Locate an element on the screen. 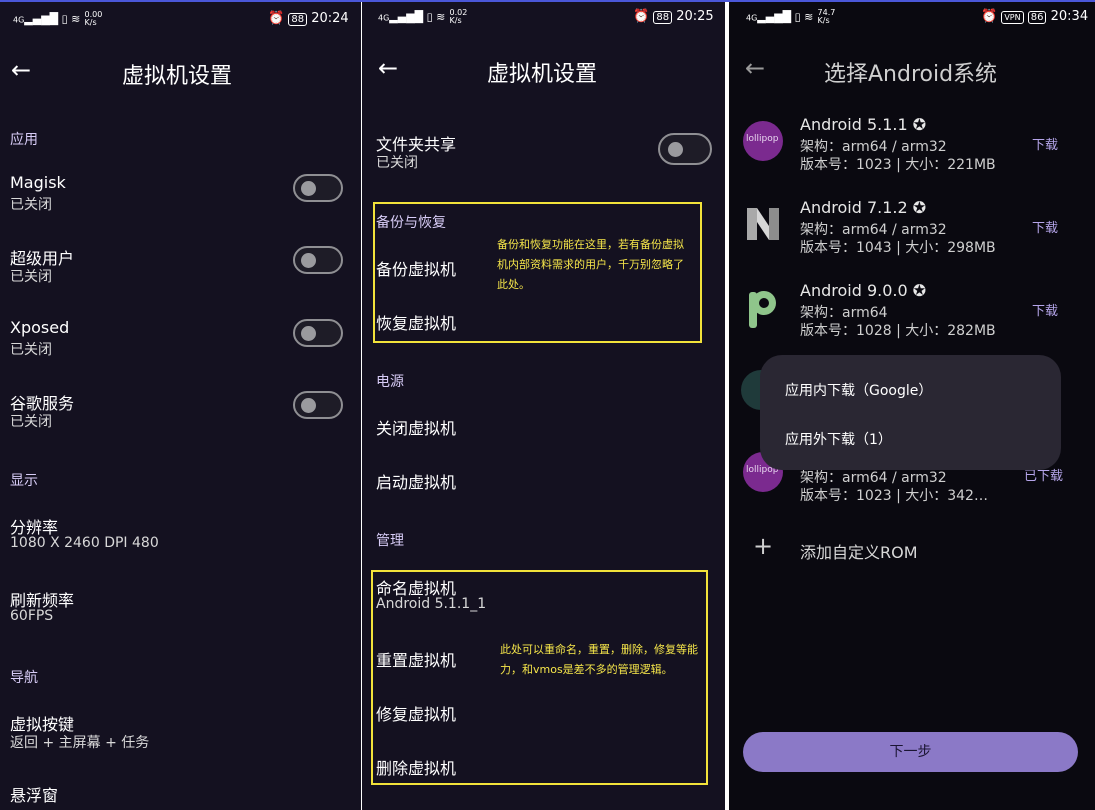 The height and width of the screenshot is (810, 1095). rom-name: Android 5.1.1 ✪ is located at coordinates (863, 124).